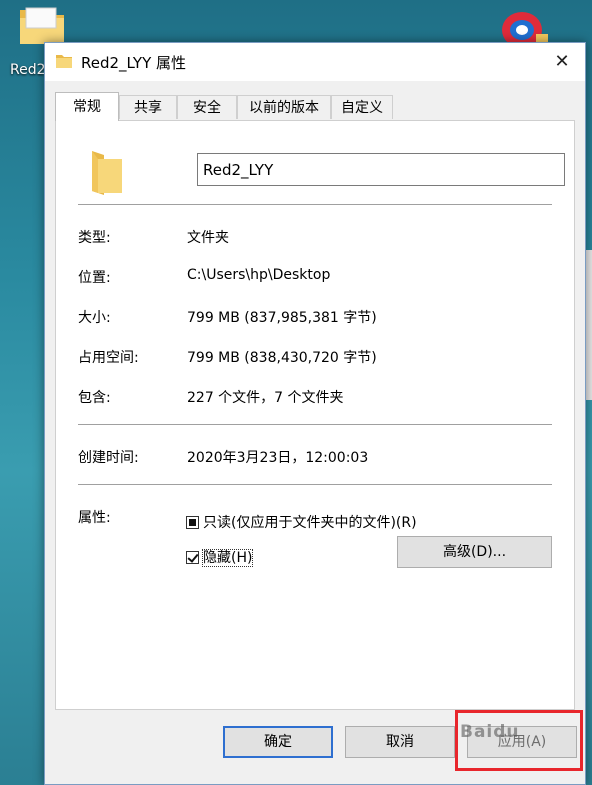  What do you see at coordinates (108, 358) in the screenshot?
I see `size-on-disk-label: 占用空间:` at bounding box center [108, 358].